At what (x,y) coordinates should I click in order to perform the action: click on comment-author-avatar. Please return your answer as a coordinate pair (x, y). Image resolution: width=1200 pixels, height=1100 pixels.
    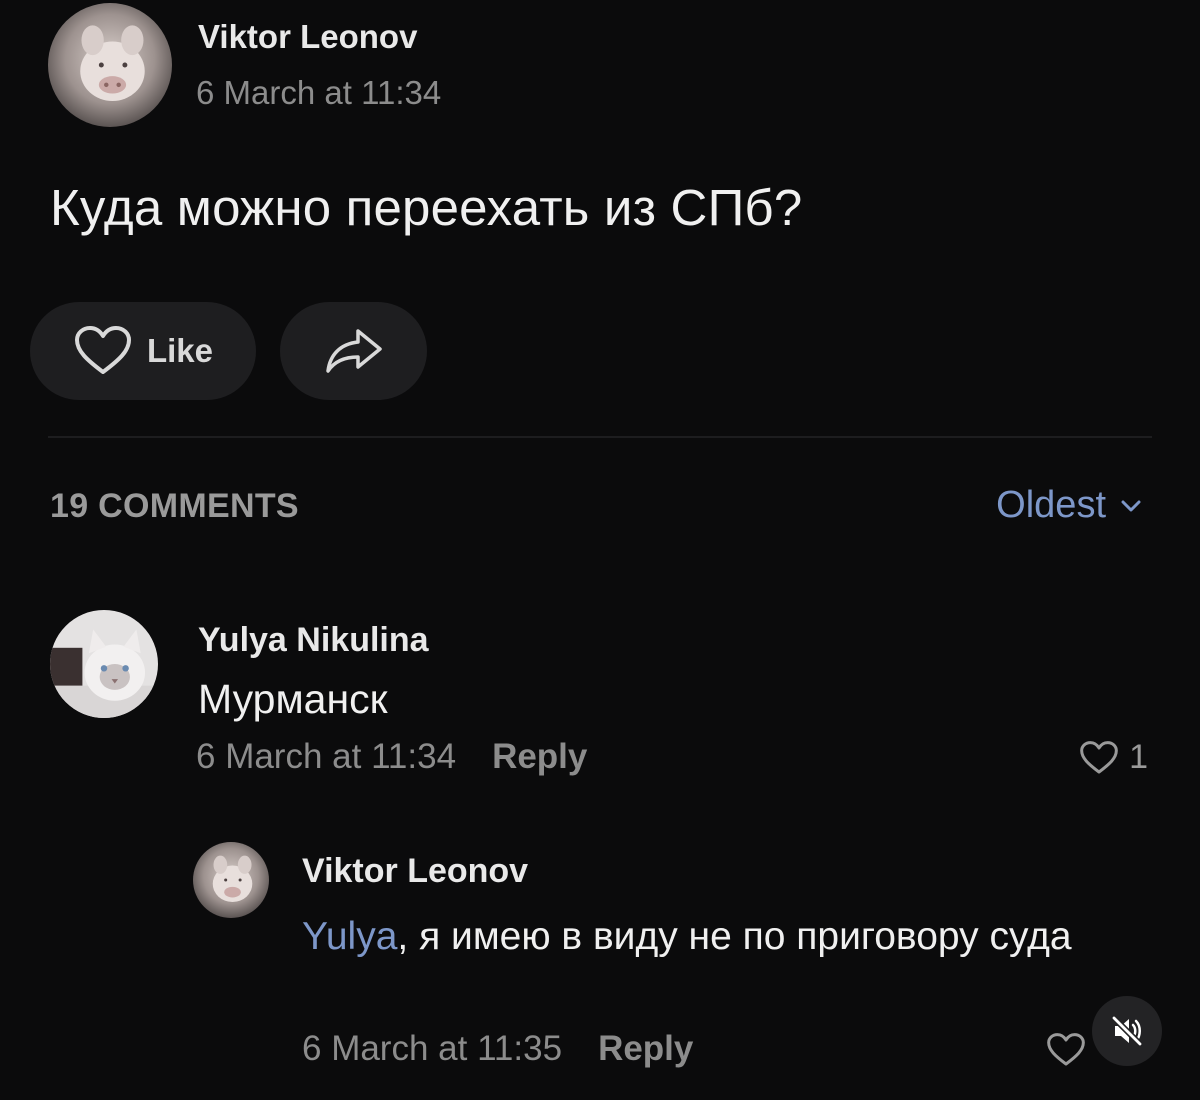
    Looking at the image, I should click on (104, 664).